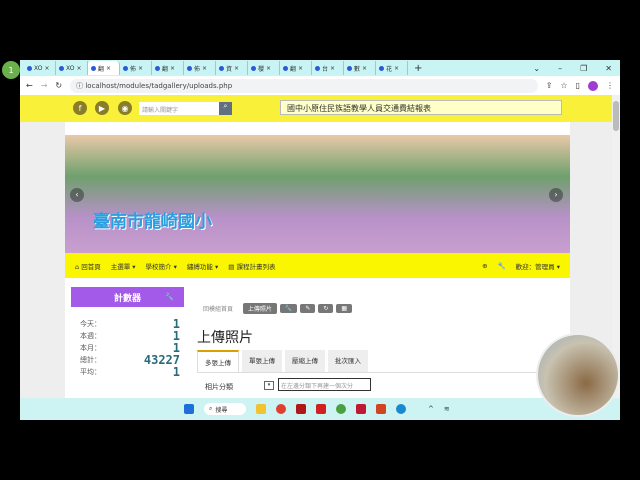 Image resolution: width=640 pixels, height=480 pixels. I want to click on rss-icon: ◉, so click(125, 108).